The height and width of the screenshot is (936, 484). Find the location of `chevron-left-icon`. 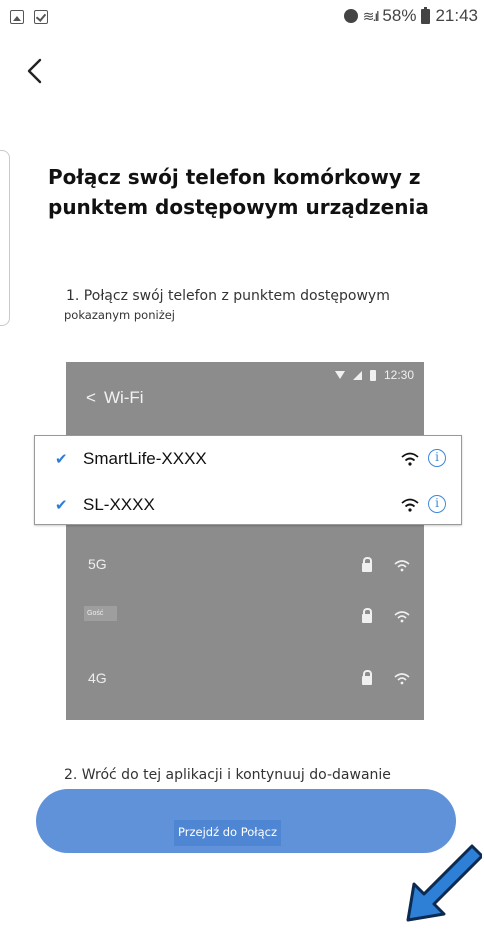

chevron-left-icon is located at coordinates (34, 71).